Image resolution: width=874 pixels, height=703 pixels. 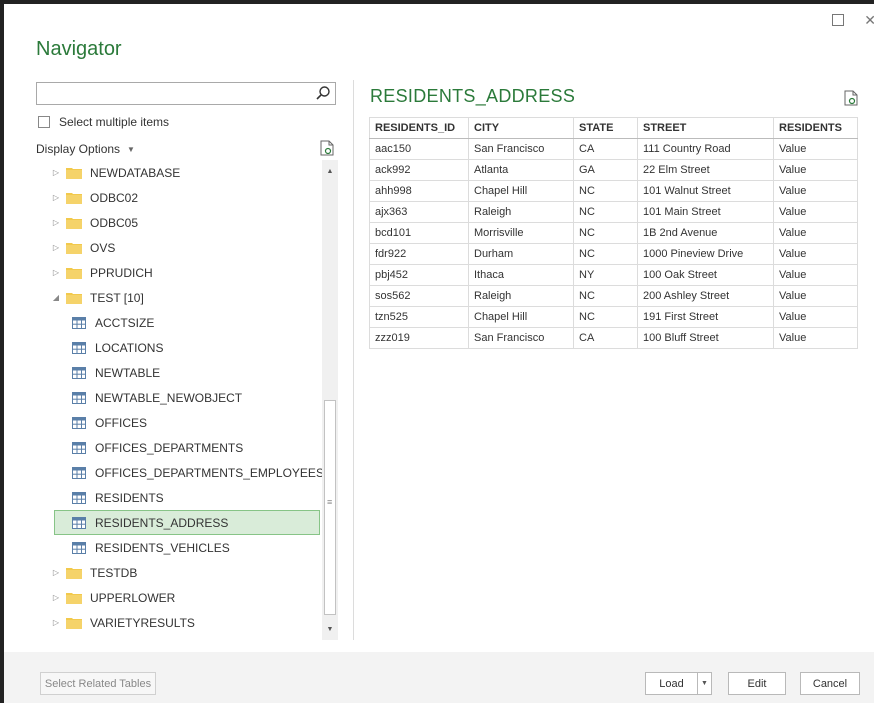 What do you see at coordinates (114, 122) in the screenshot?
I see `select-multiple-label: Select multiple items` at bounding box center [114, 122].